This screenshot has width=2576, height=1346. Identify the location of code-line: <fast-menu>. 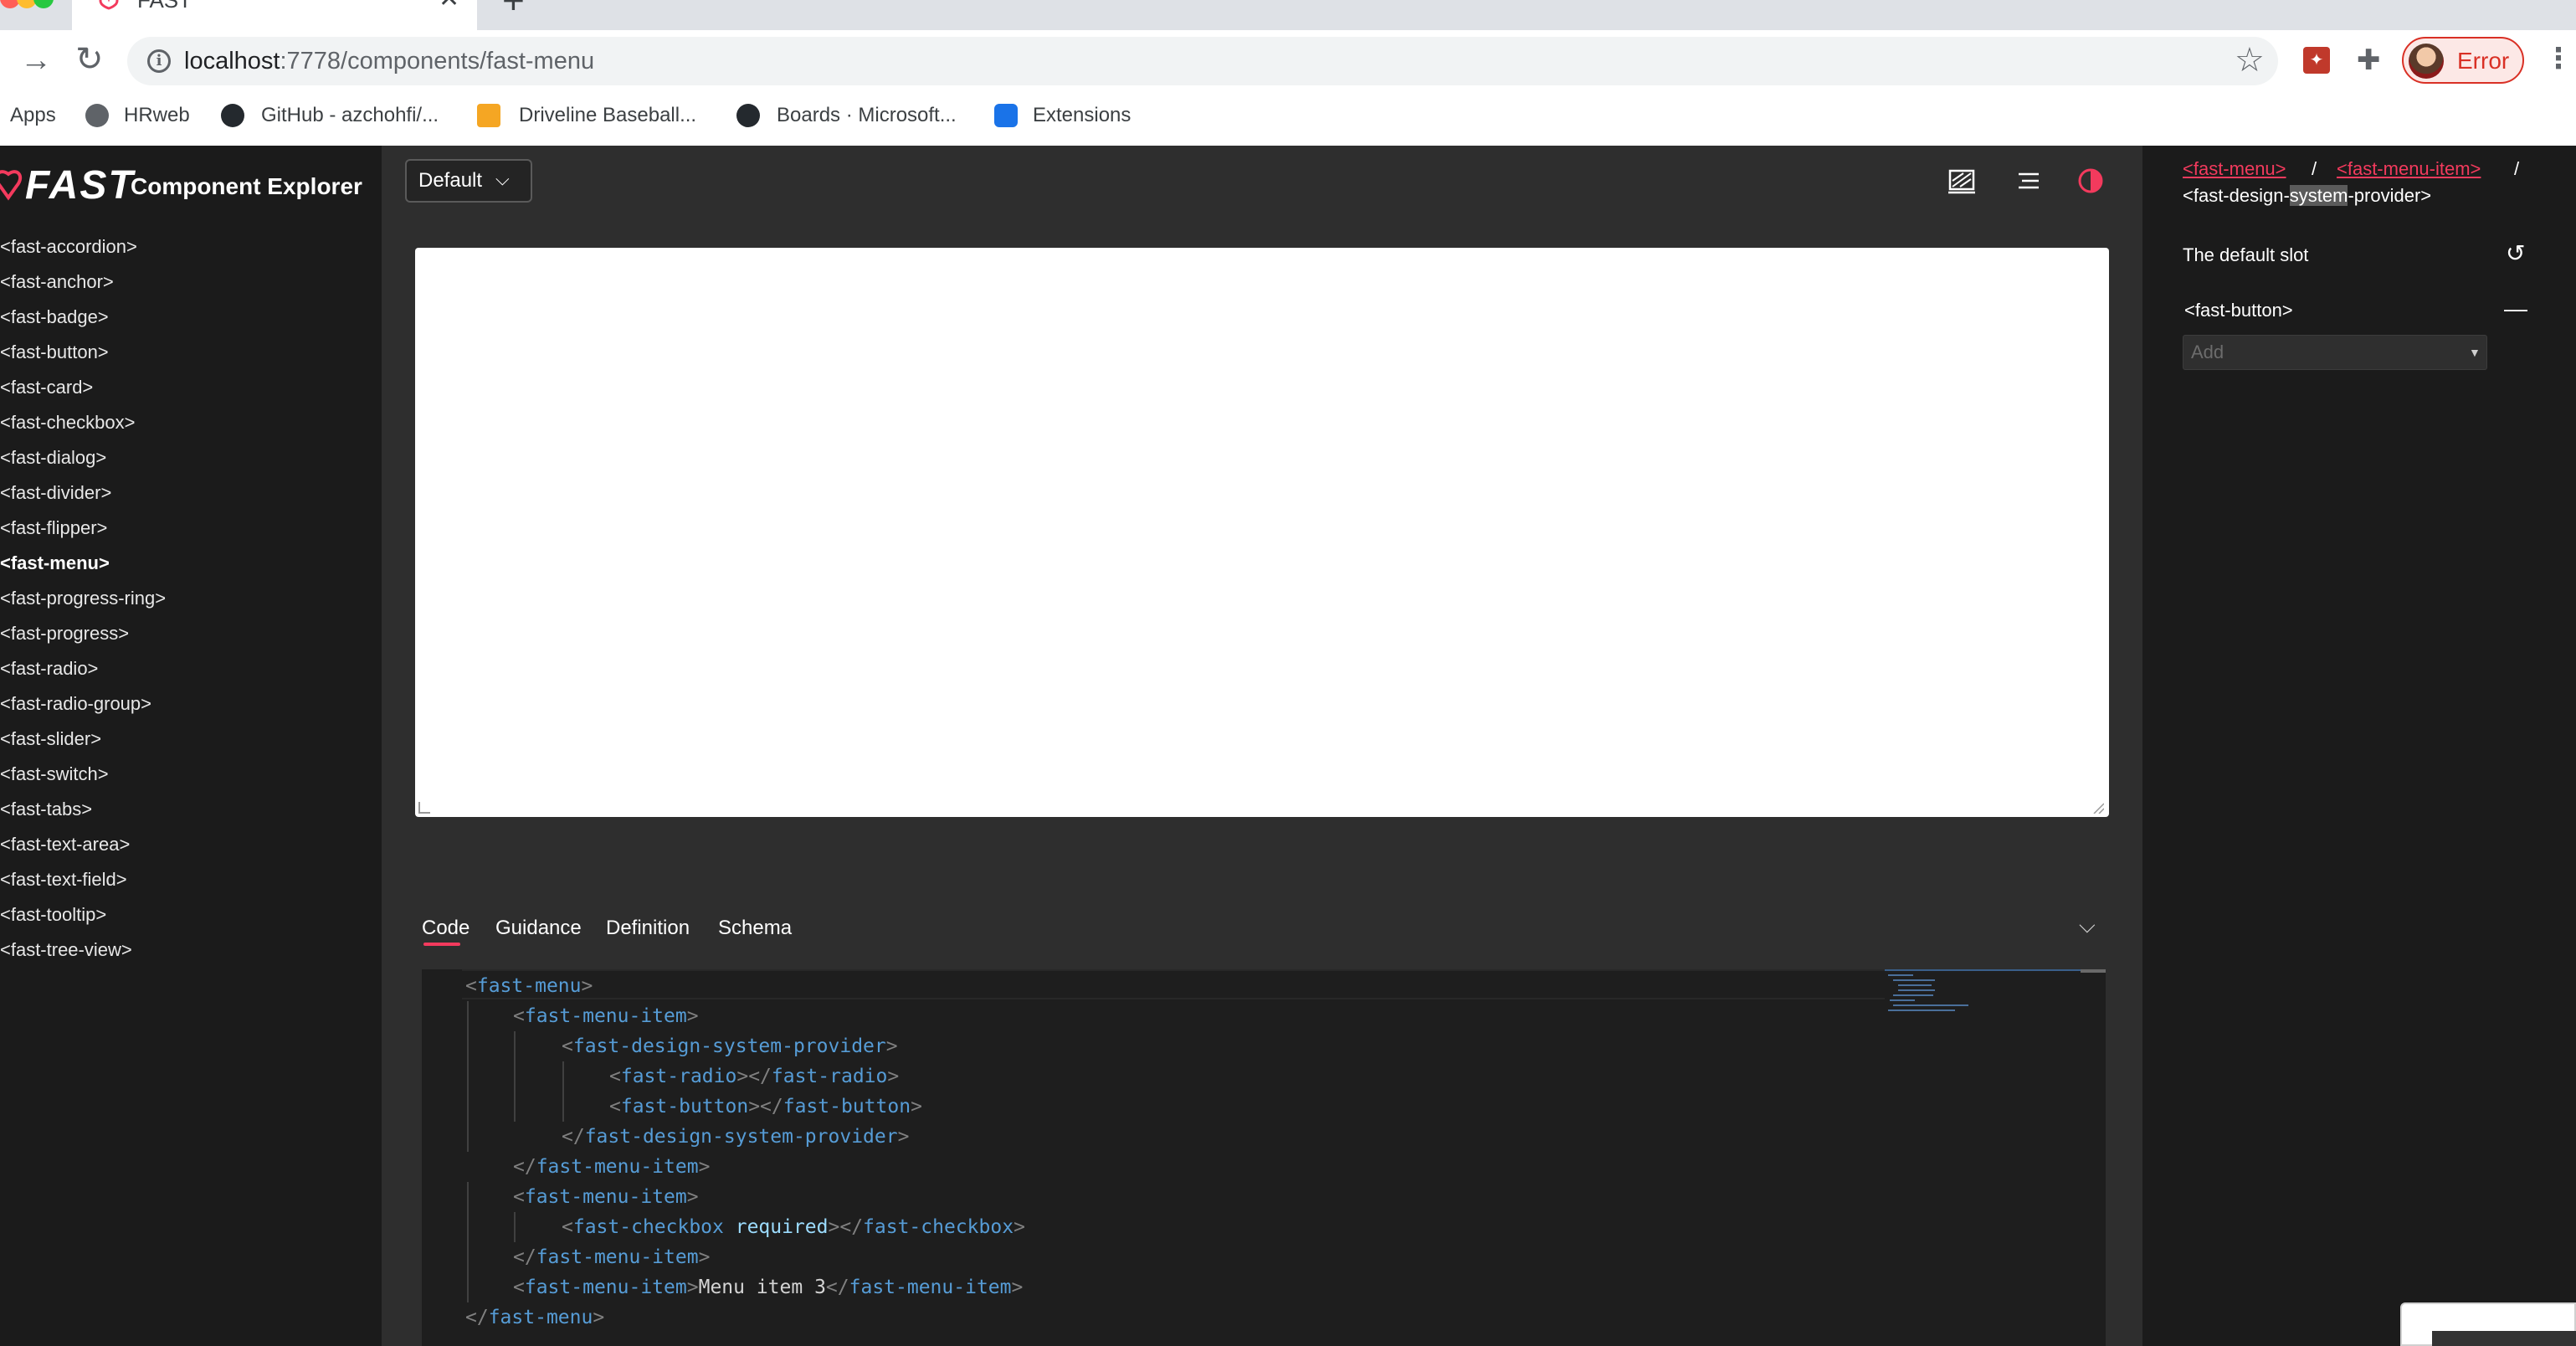
(529, 986).